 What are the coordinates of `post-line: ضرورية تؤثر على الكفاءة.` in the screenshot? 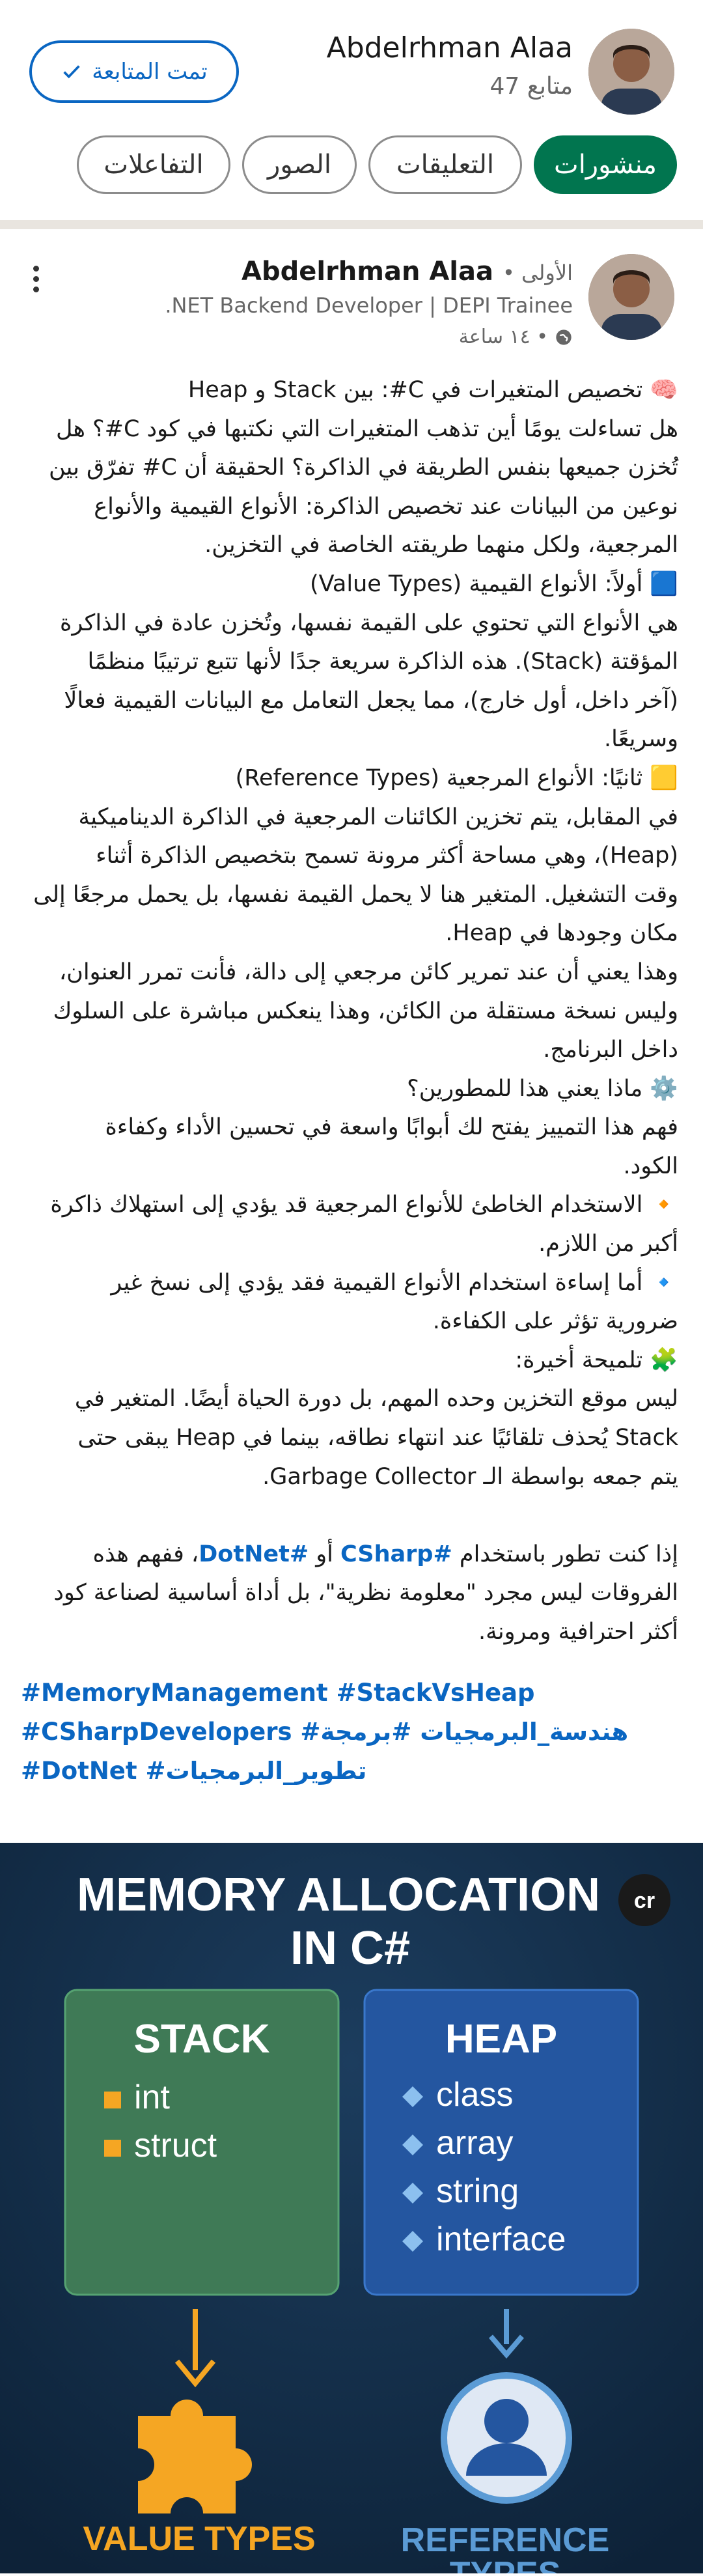 It's located at (555, 1322).